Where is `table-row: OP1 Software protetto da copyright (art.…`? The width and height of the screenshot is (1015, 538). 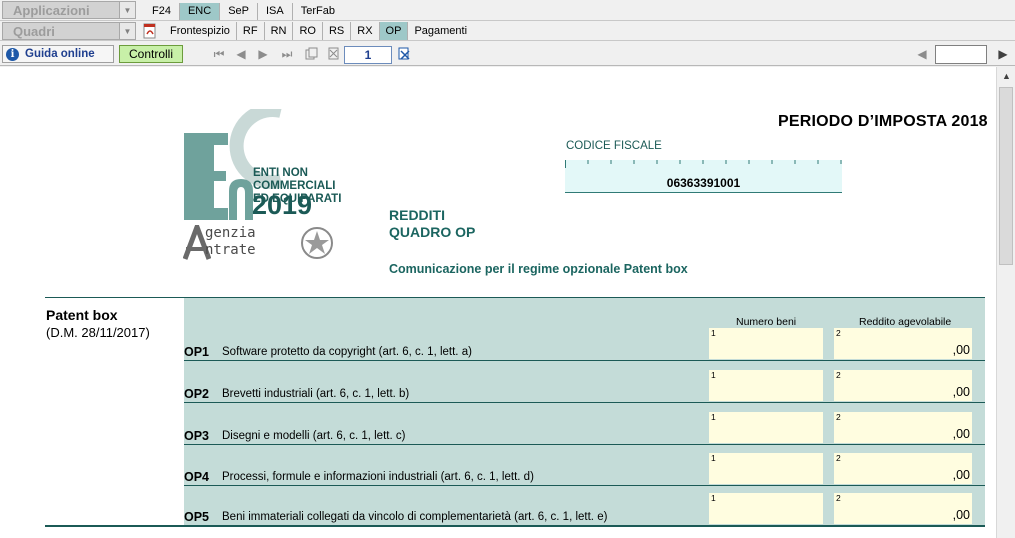
table-row: OP1 Software protetto da copyright (art.… is located at coordinates (584, 340).